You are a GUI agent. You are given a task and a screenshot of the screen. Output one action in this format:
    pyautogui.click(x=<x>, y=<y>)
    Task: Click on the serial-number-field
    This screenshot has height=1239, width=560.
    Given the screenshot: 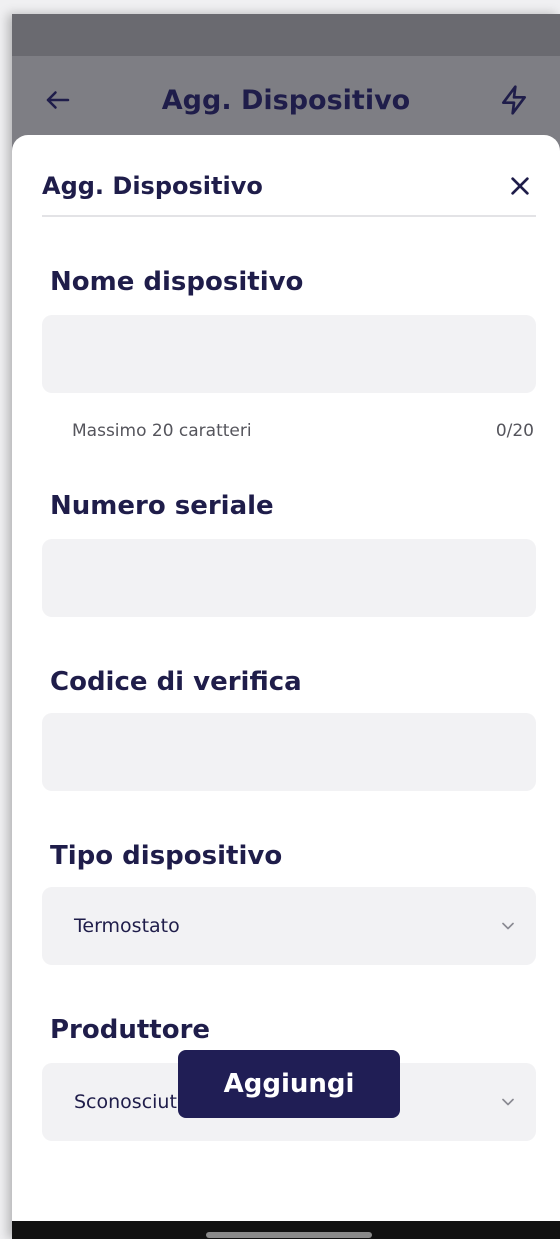 What is the action you would take?
    pyautogui.click(x=289, y=578)
    